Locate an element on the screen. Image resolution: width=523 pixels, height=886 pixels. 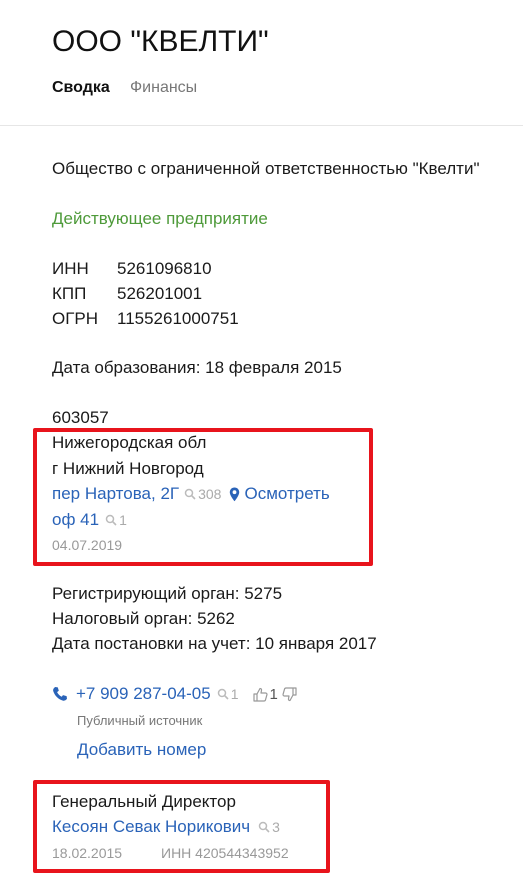
ogrn-row: ОГРН 1155261000751 is located at coordinates (145, 319).